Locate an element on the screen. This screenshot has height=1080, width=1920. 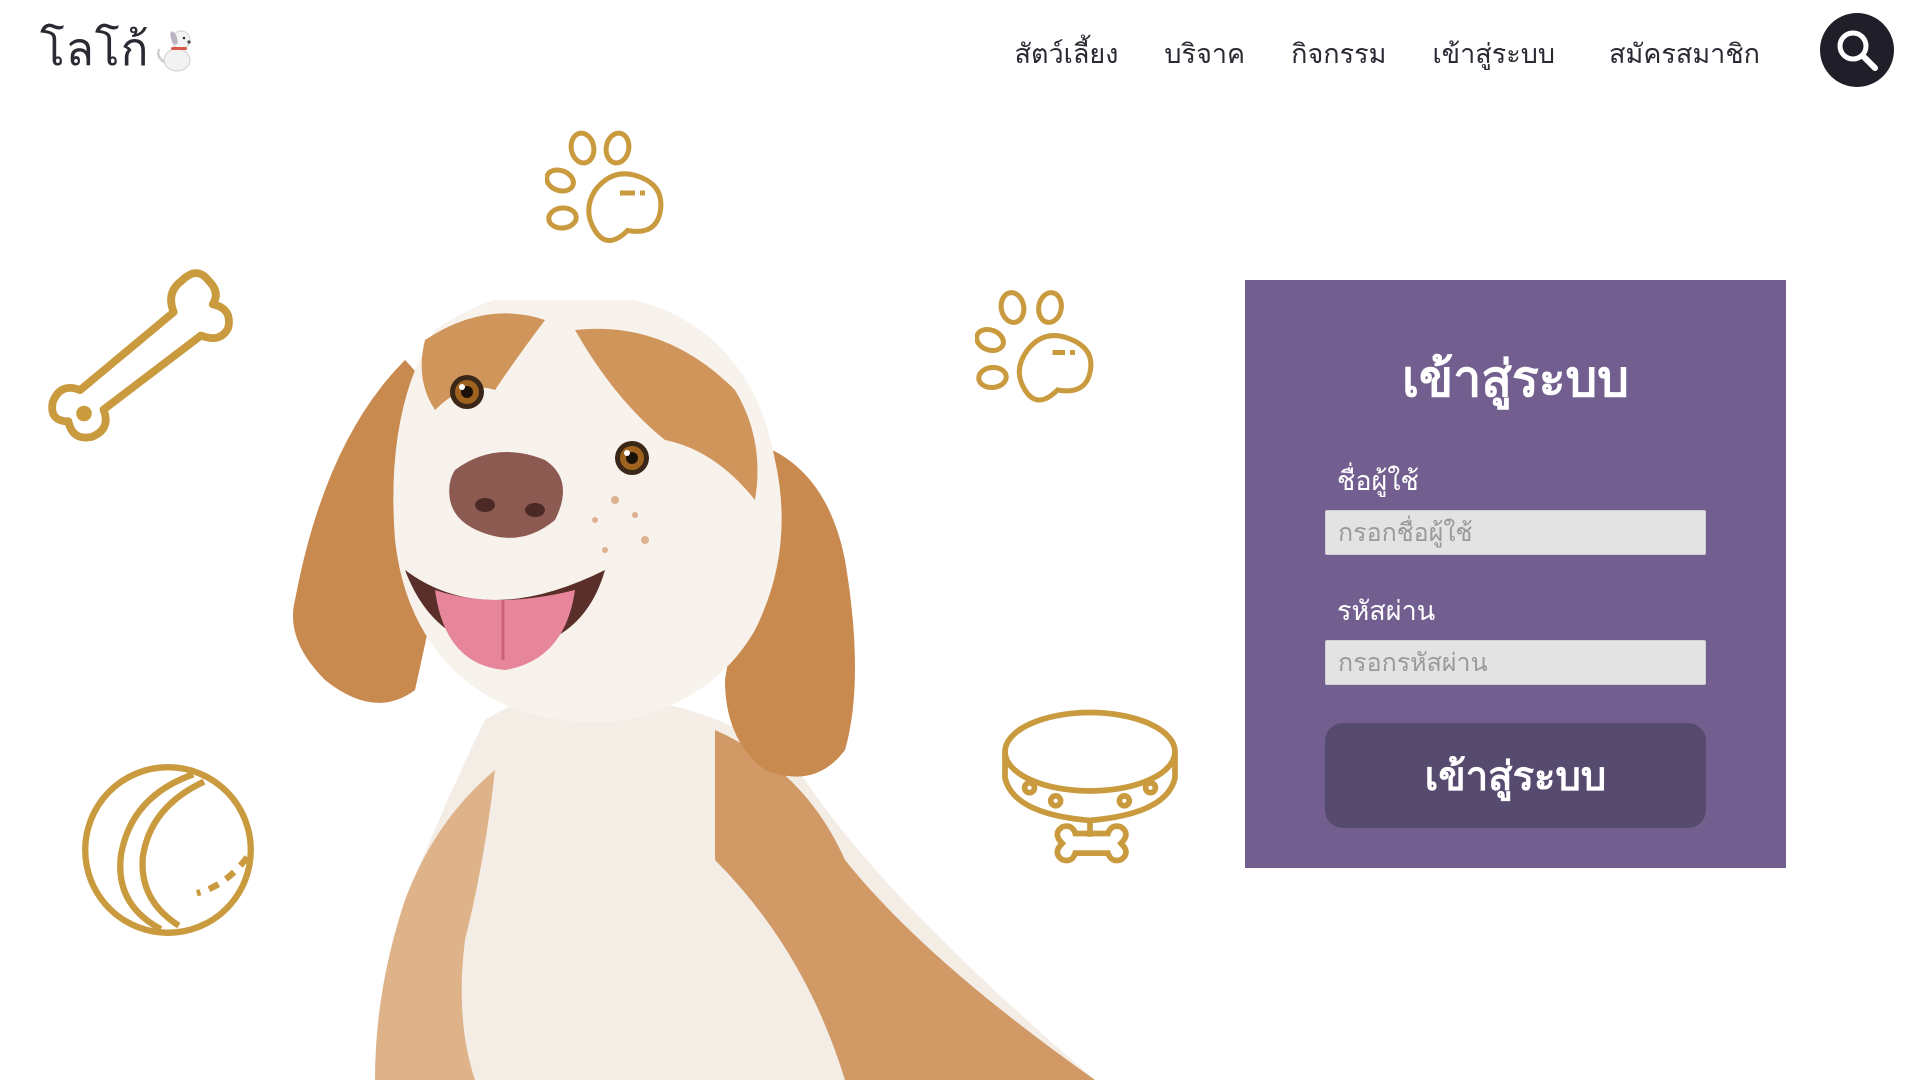
password-label: รหัสผ่าน is located at coordinates (1386, 611).